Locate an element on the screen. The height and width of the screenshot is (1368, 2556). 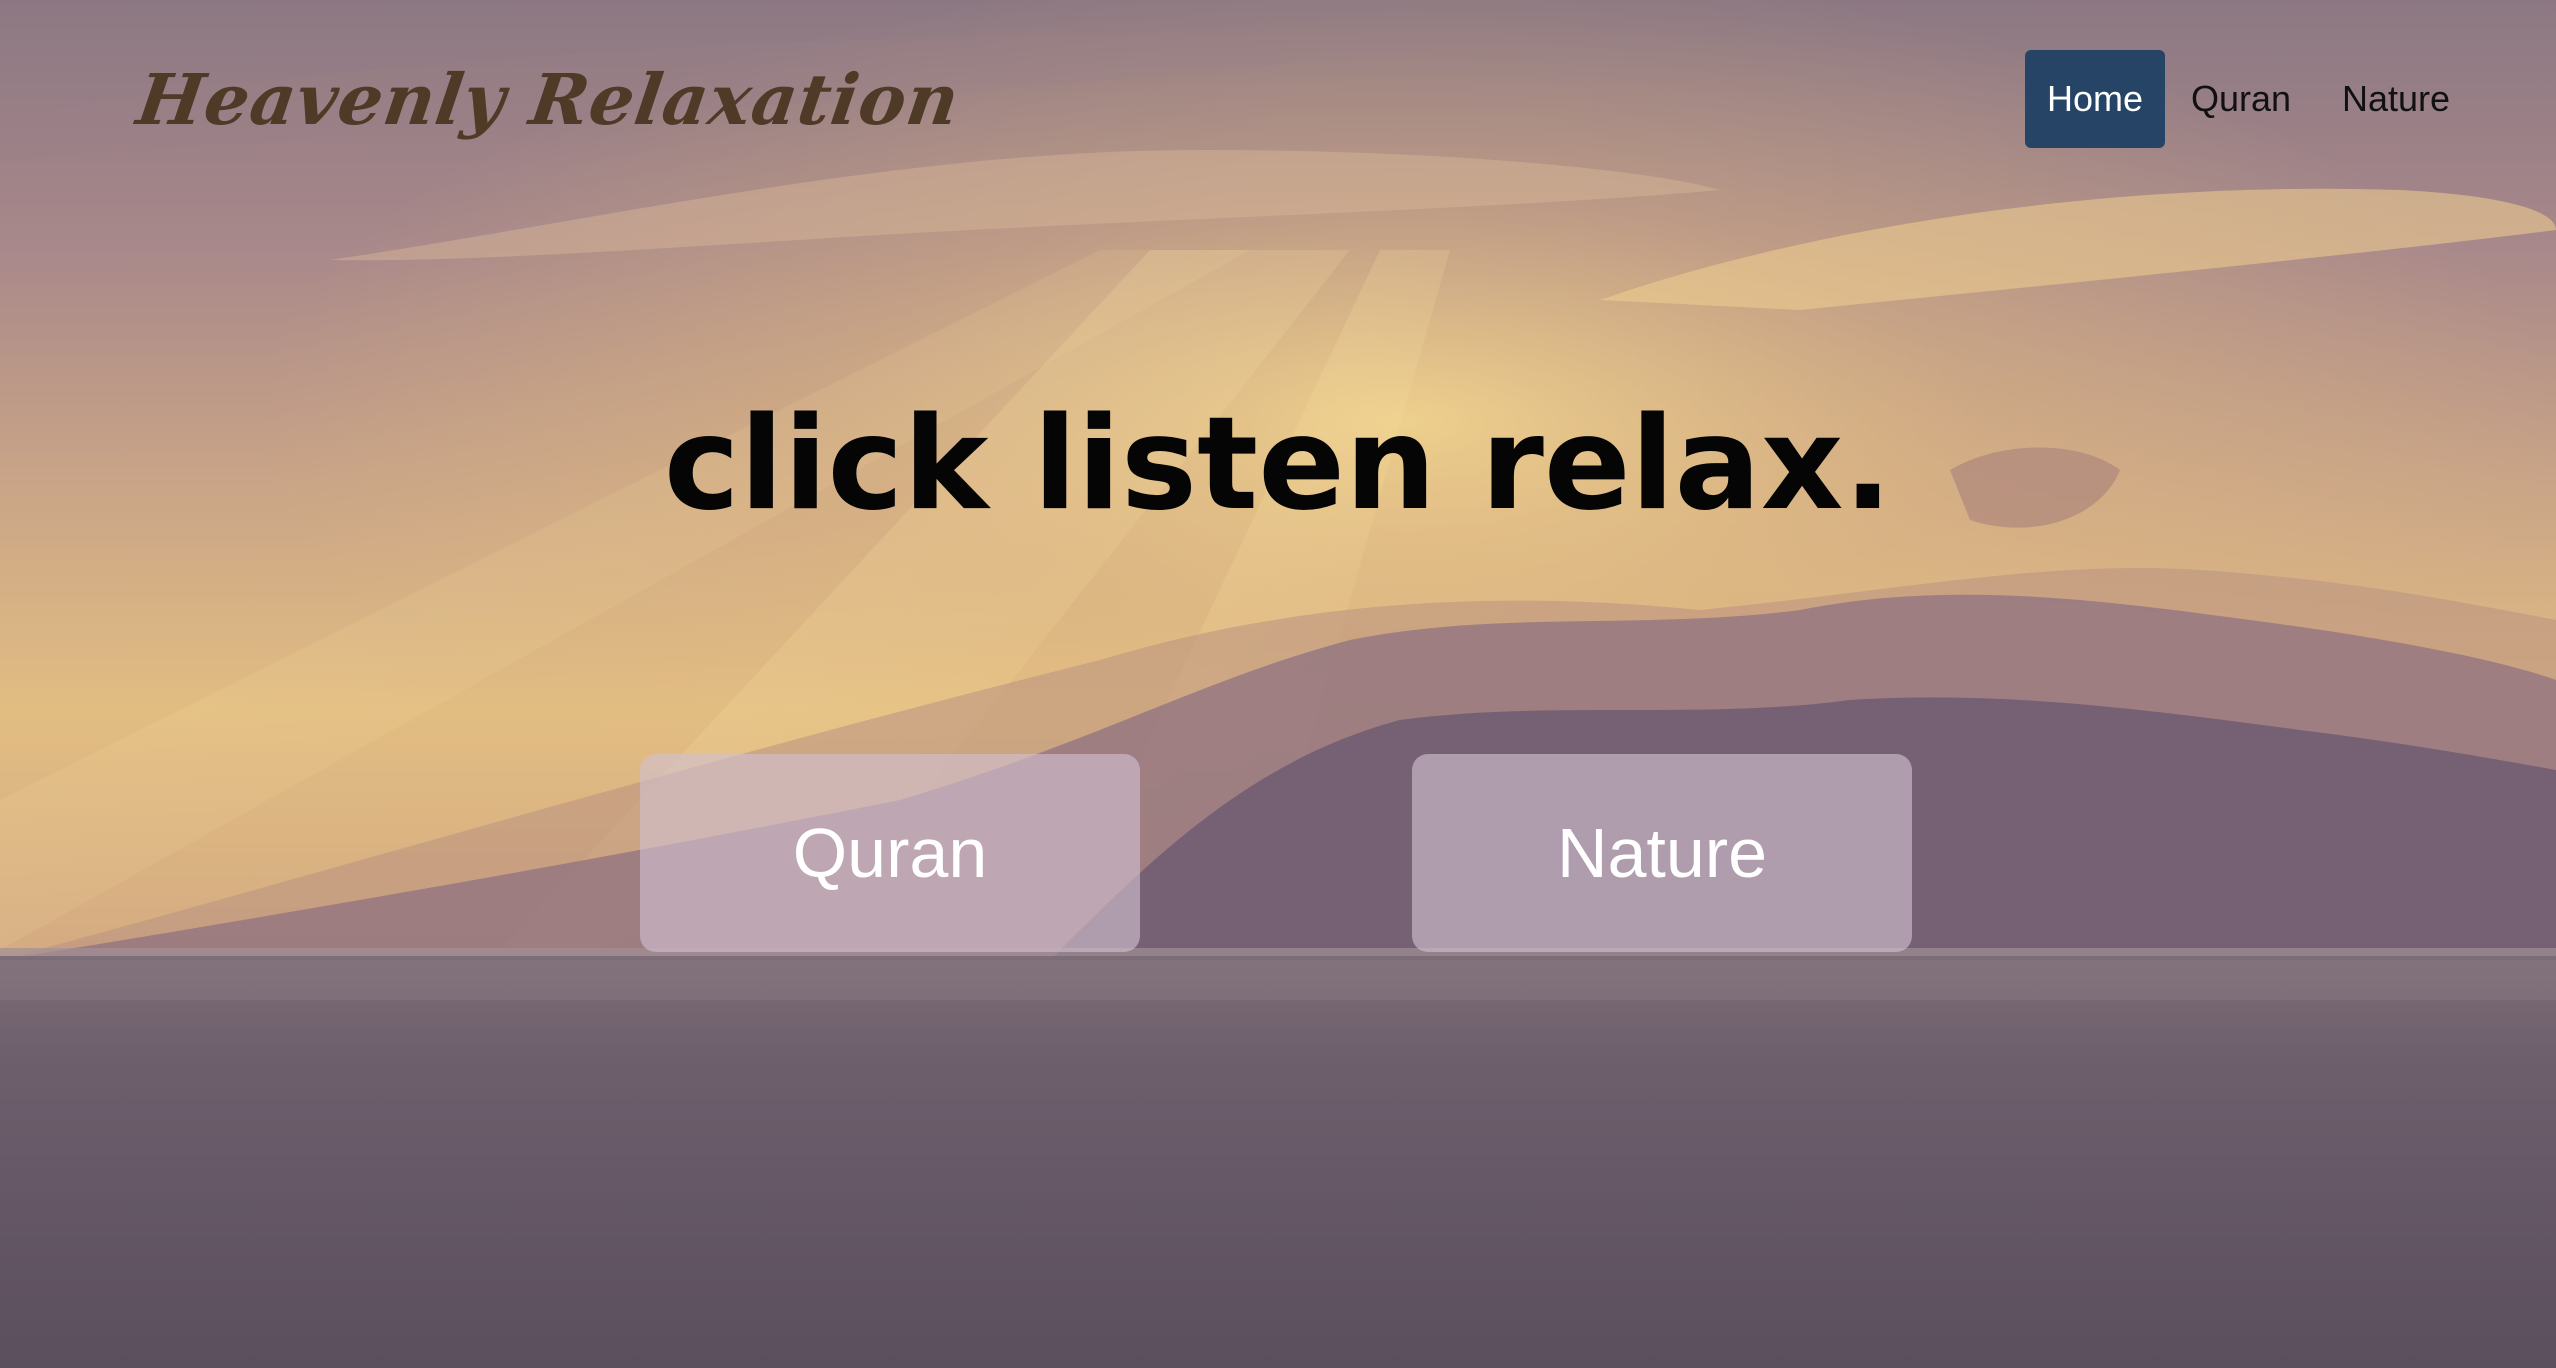
nav-quran-link: Quran is located at coordinates (2241, 99).